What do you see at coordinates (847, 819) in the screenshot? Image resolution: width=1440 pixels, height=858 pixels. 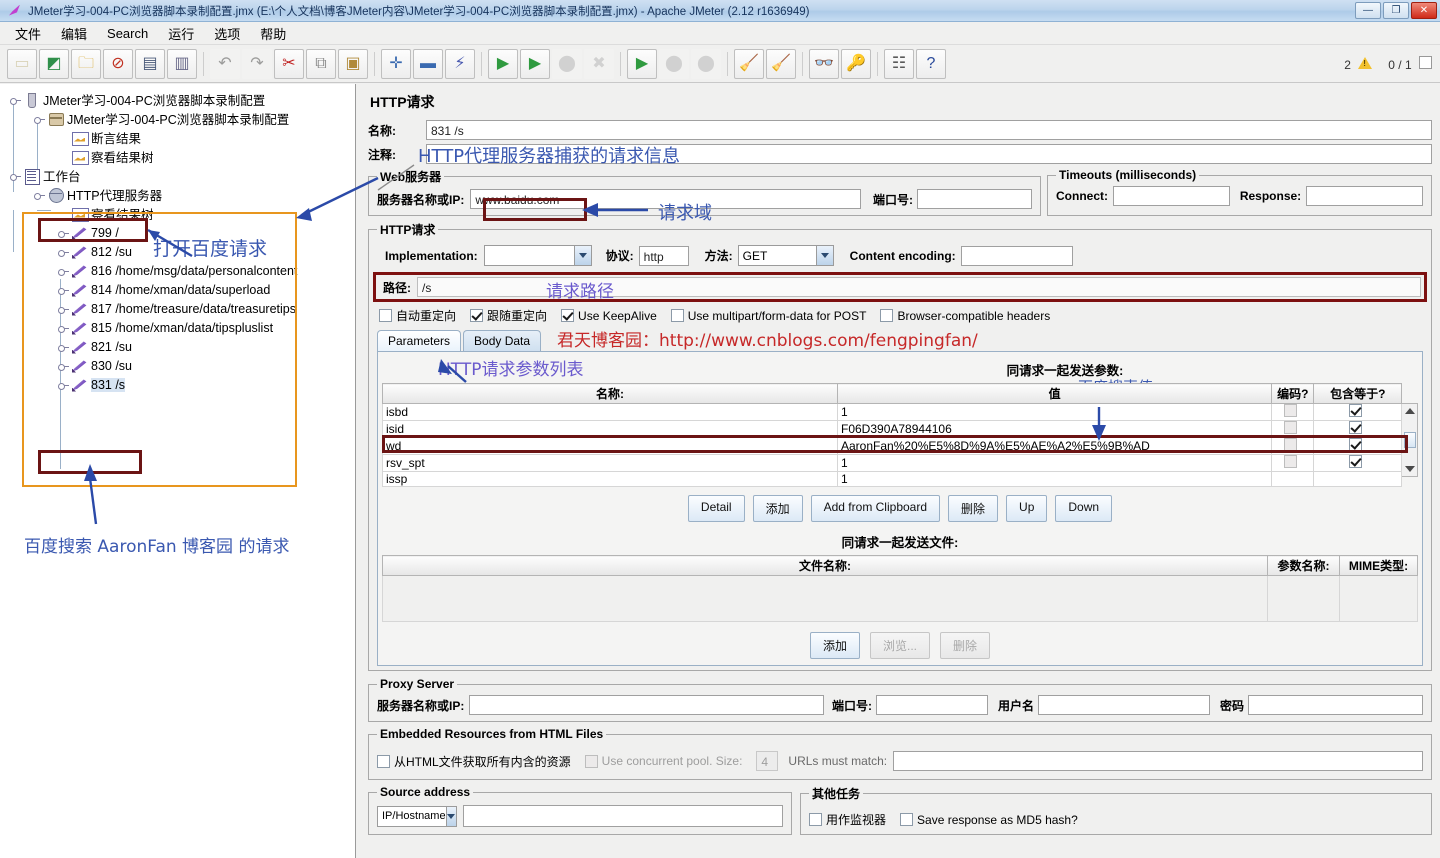 I see `checkbox-use-as-monitor: 用作监视器` at bounding box center [847, 819].